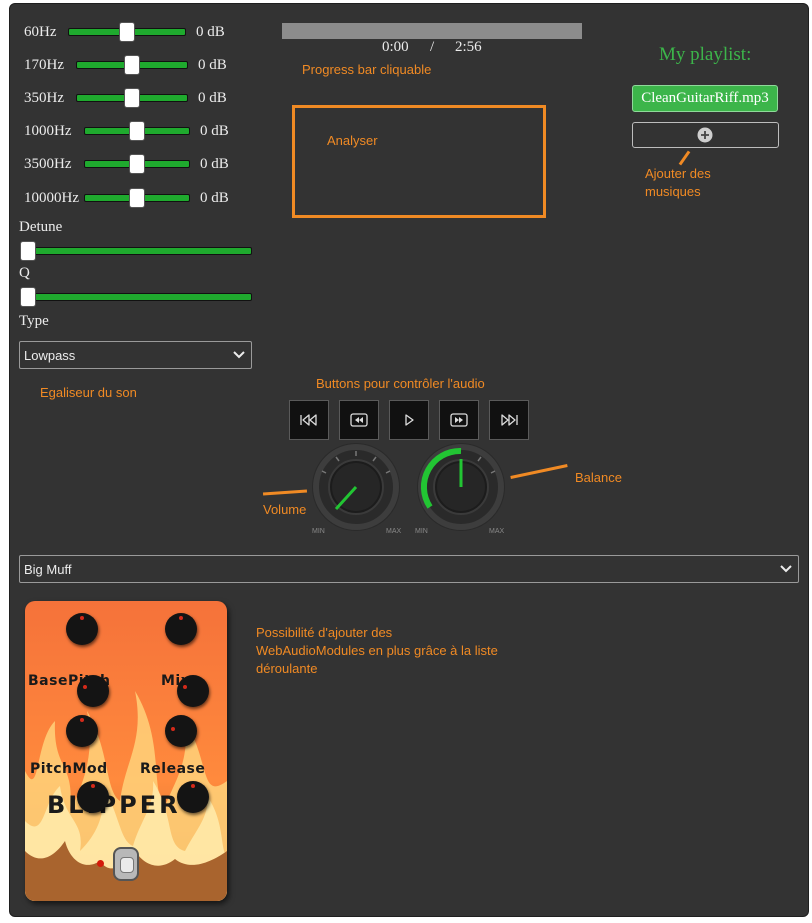 The height and width of the screenshot is (923, 812). Describe the element at coordinates (24, 273) in the screenshot. I see `q-label: Q` at that location.